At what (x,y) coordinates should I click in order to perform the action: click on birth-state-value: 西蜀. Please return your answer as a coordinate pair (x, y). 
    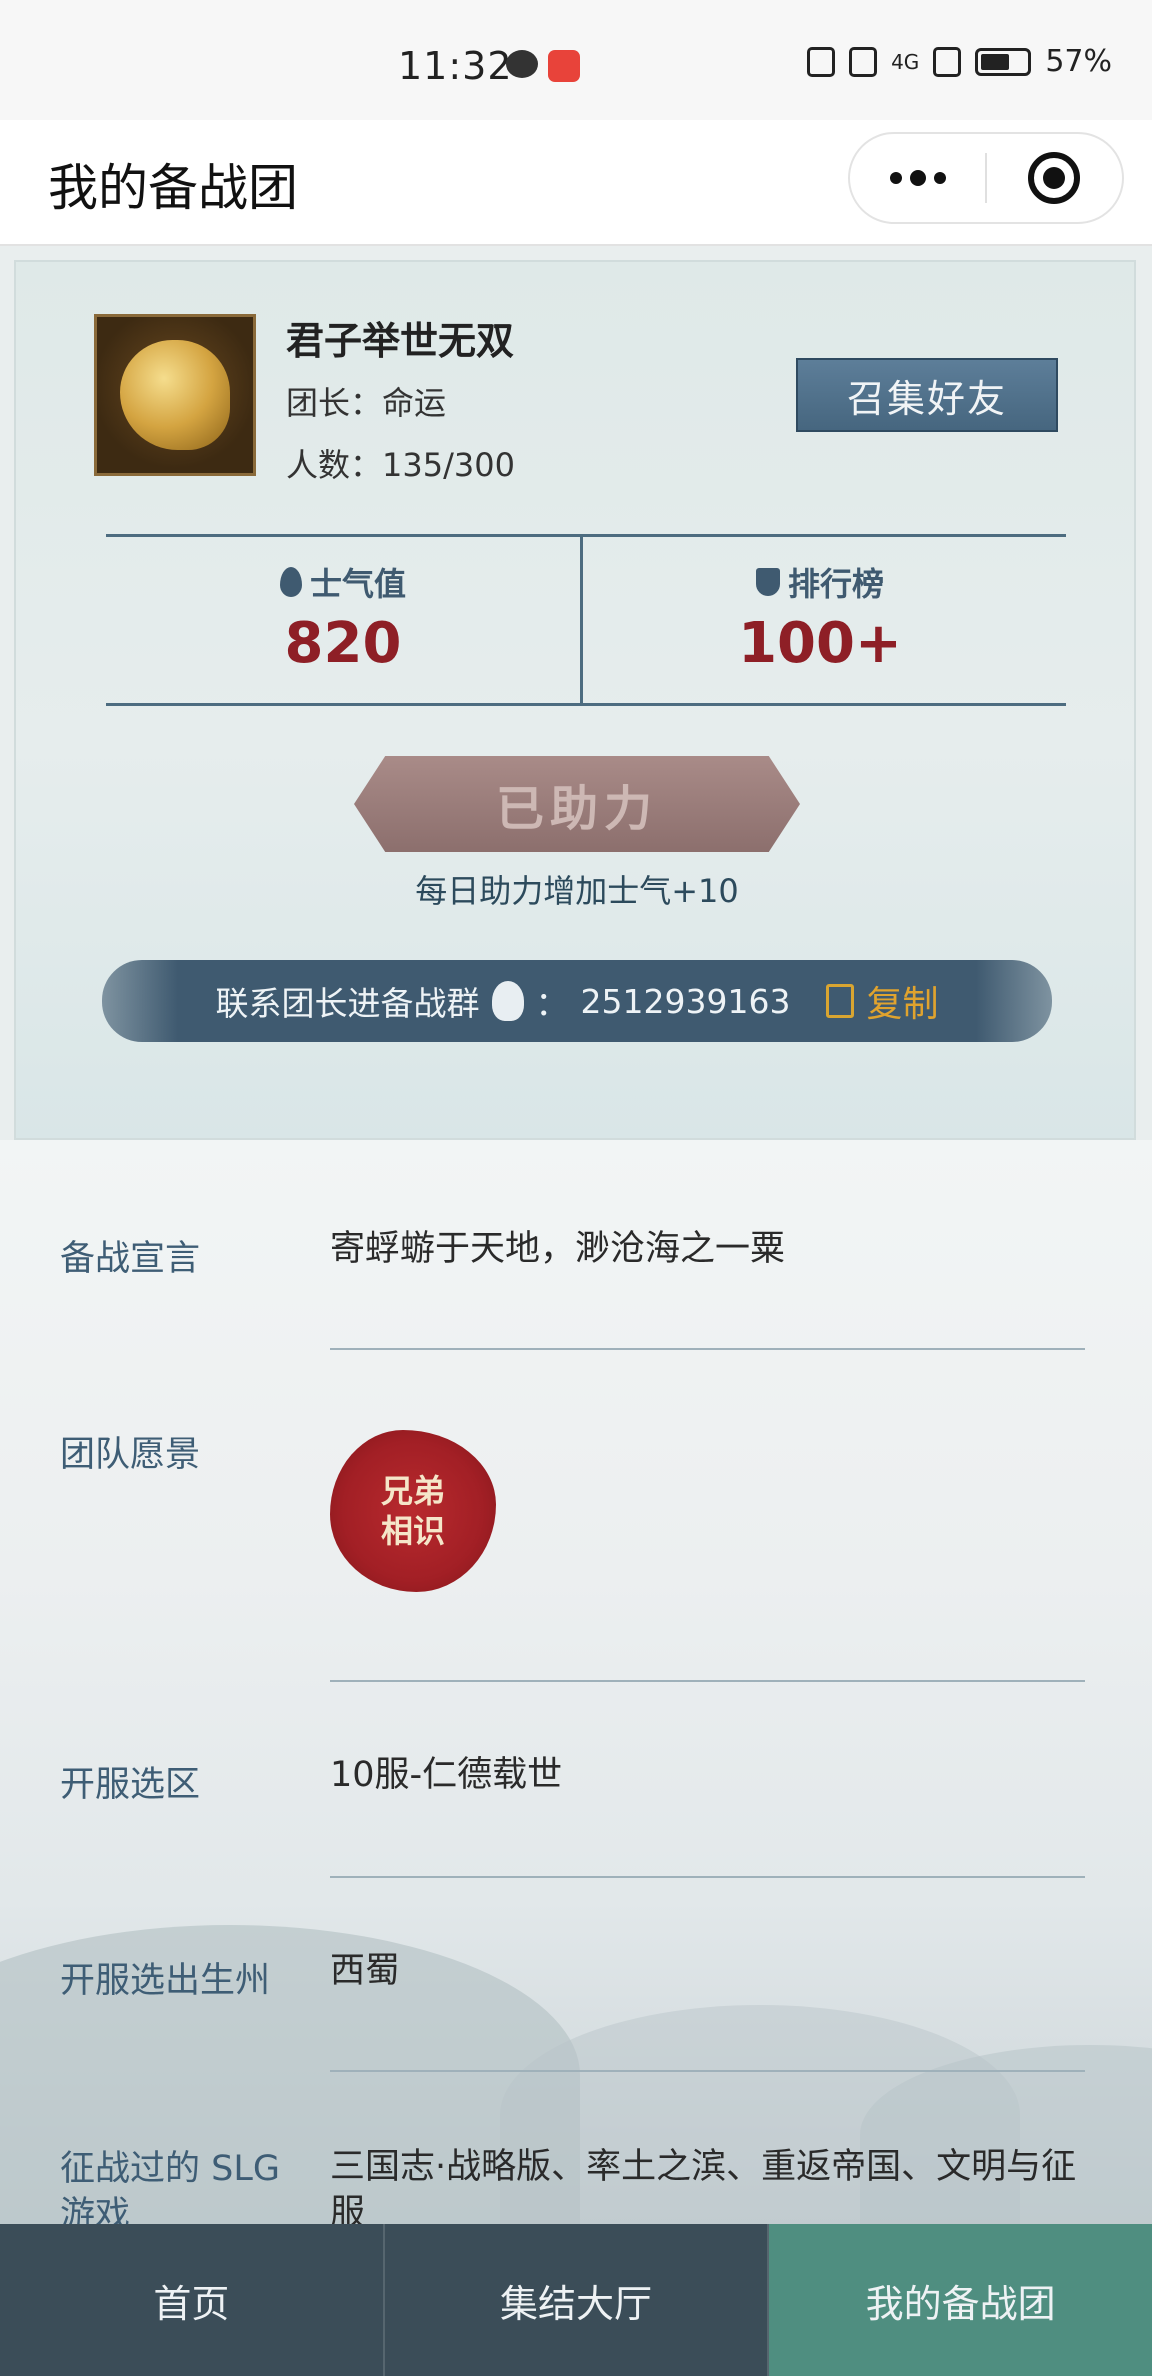
    Looking at the image, I should click on (365, 1971).